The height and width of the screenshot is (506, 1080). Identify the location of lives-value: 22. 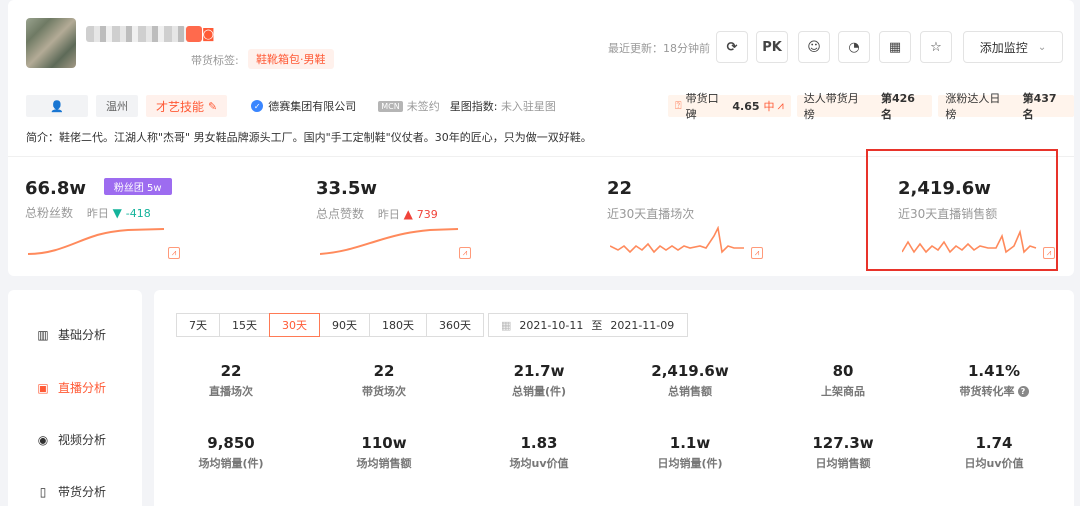
(620, 188).